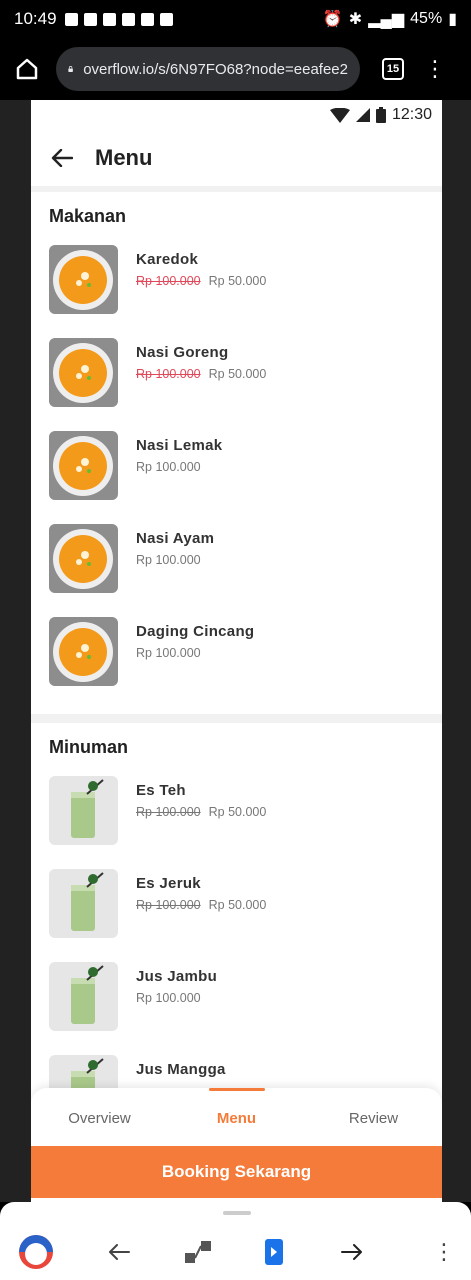  I want to click on battery-icon: ▮, so click(452, 19).